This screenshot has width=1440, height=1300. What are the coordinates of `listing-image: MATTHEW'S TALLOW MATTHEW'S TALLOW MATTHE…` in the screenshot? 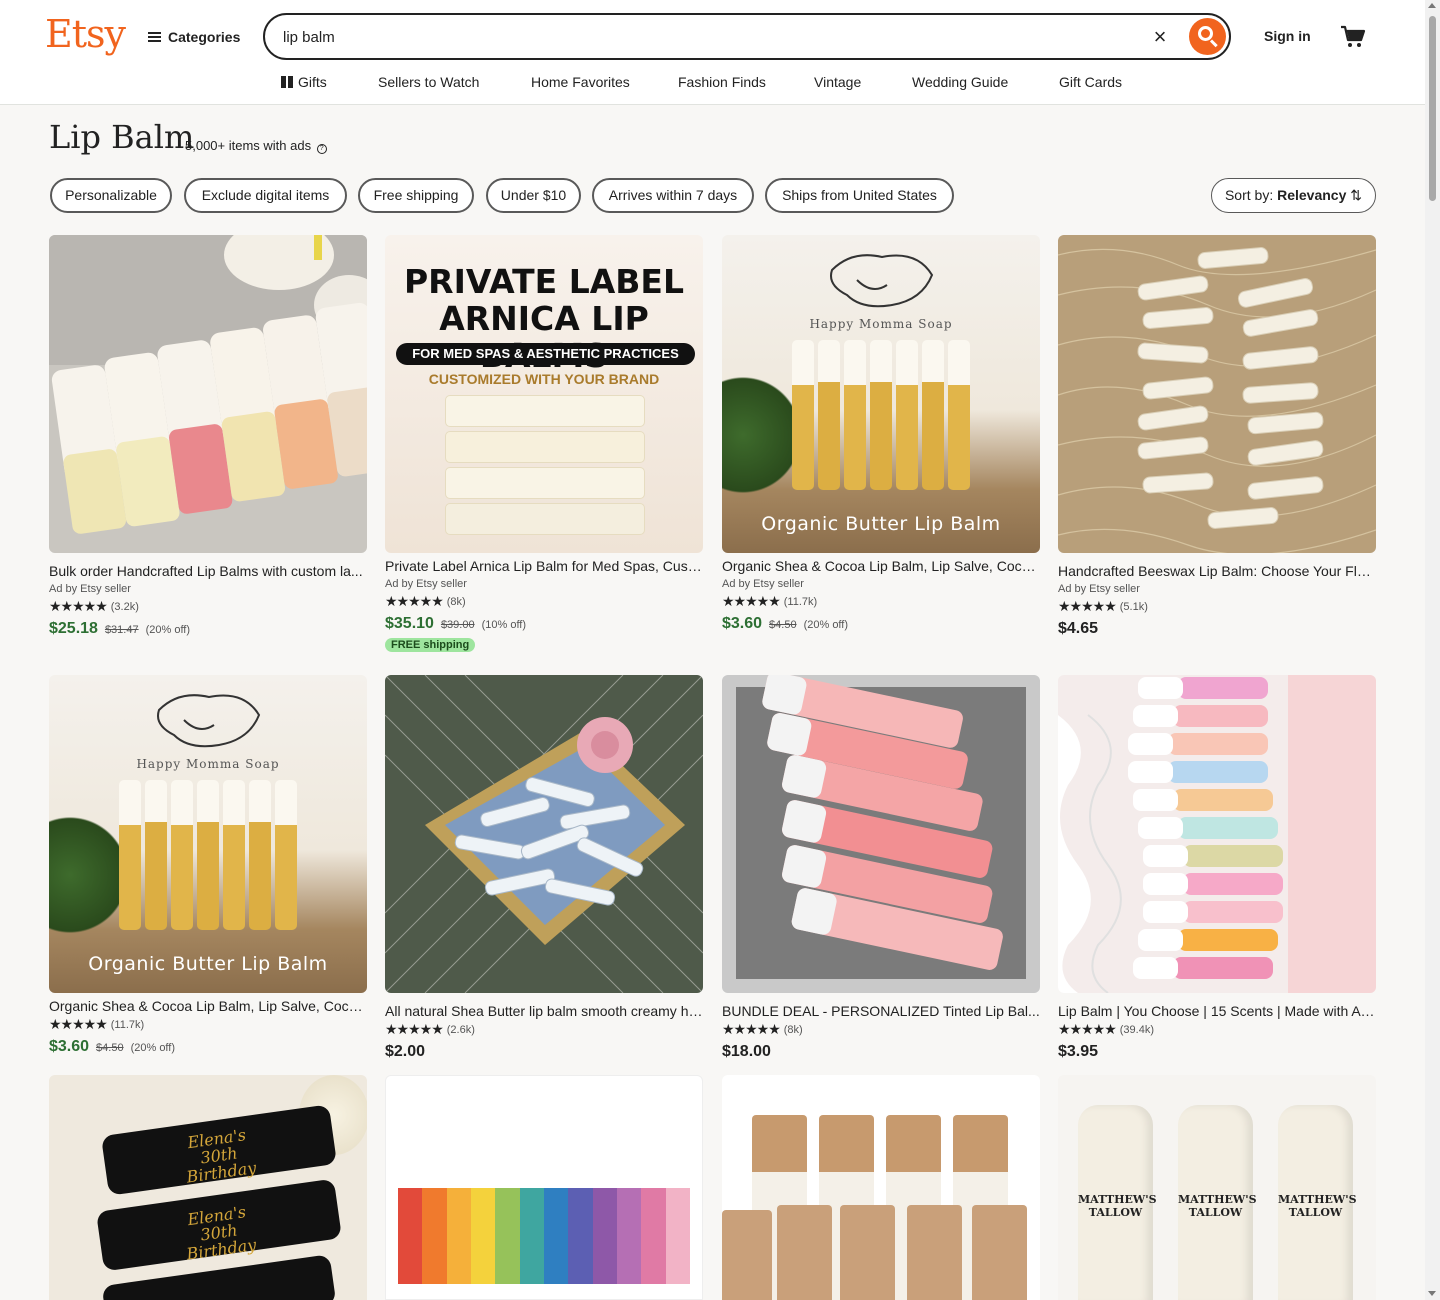 It's located at (1217, 1187).